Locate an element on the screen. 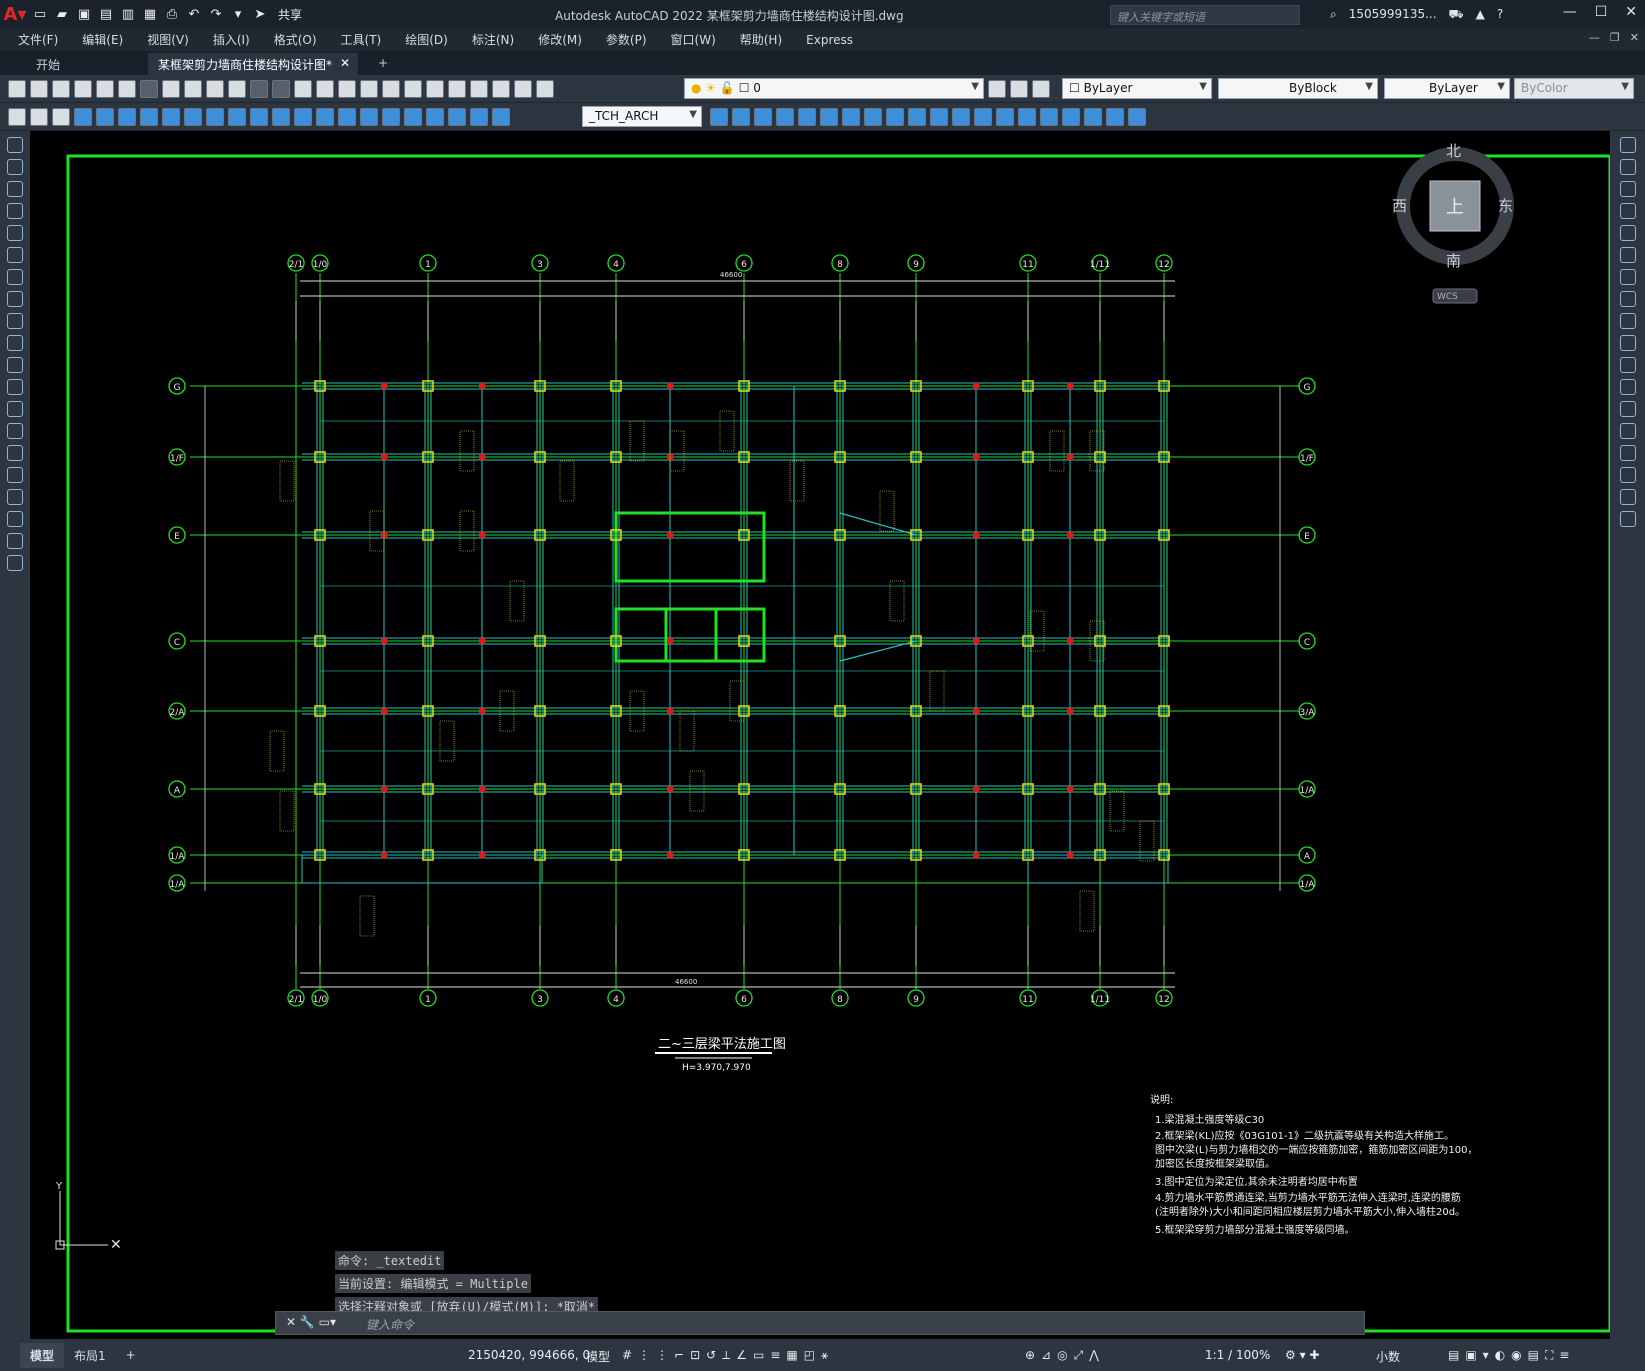 This screenshot has height=1371, width=1645. help-icon: ? is located at coordinates (1500, 15).